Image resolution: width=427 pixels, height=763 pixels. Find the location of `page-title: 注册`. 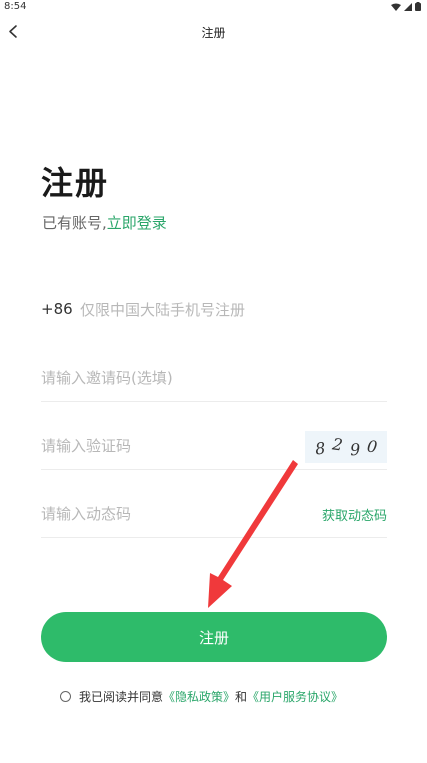

page-title: 注册 is located at coordinates (75, 183).